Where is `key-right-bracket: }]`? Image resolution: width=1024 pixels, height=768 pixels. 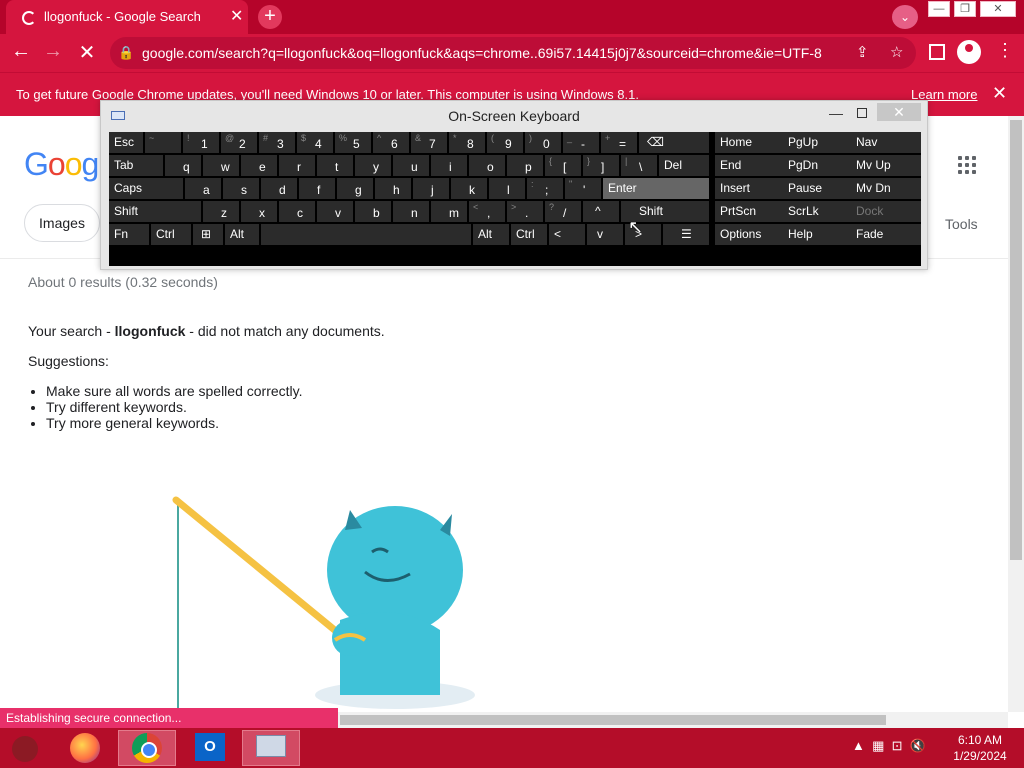 key-right-bracket: }] is located at coordinates (601, 165).